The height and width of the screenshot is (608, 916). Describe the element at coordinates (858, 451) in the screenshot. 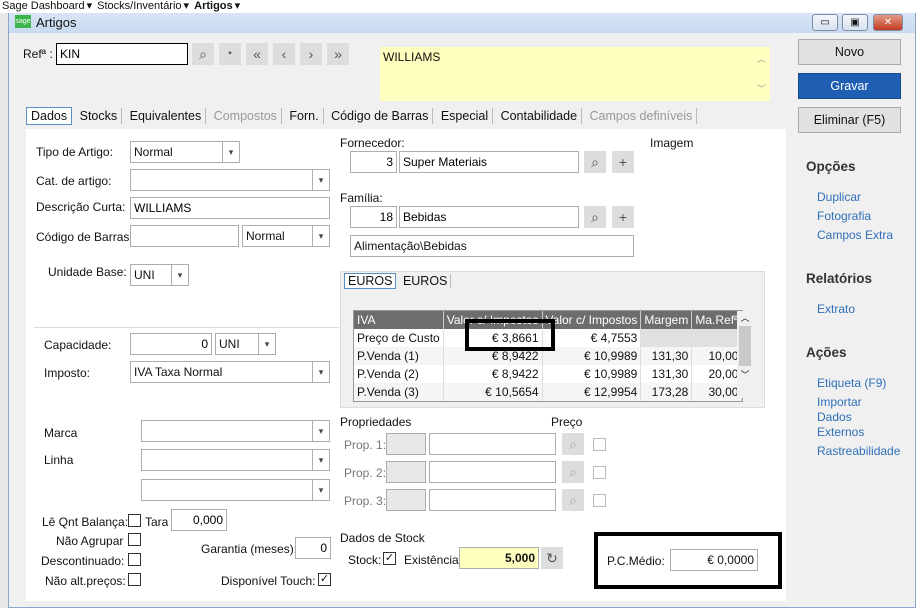

I see `rastreabilidade-link: Rastreabilidade` at that location.